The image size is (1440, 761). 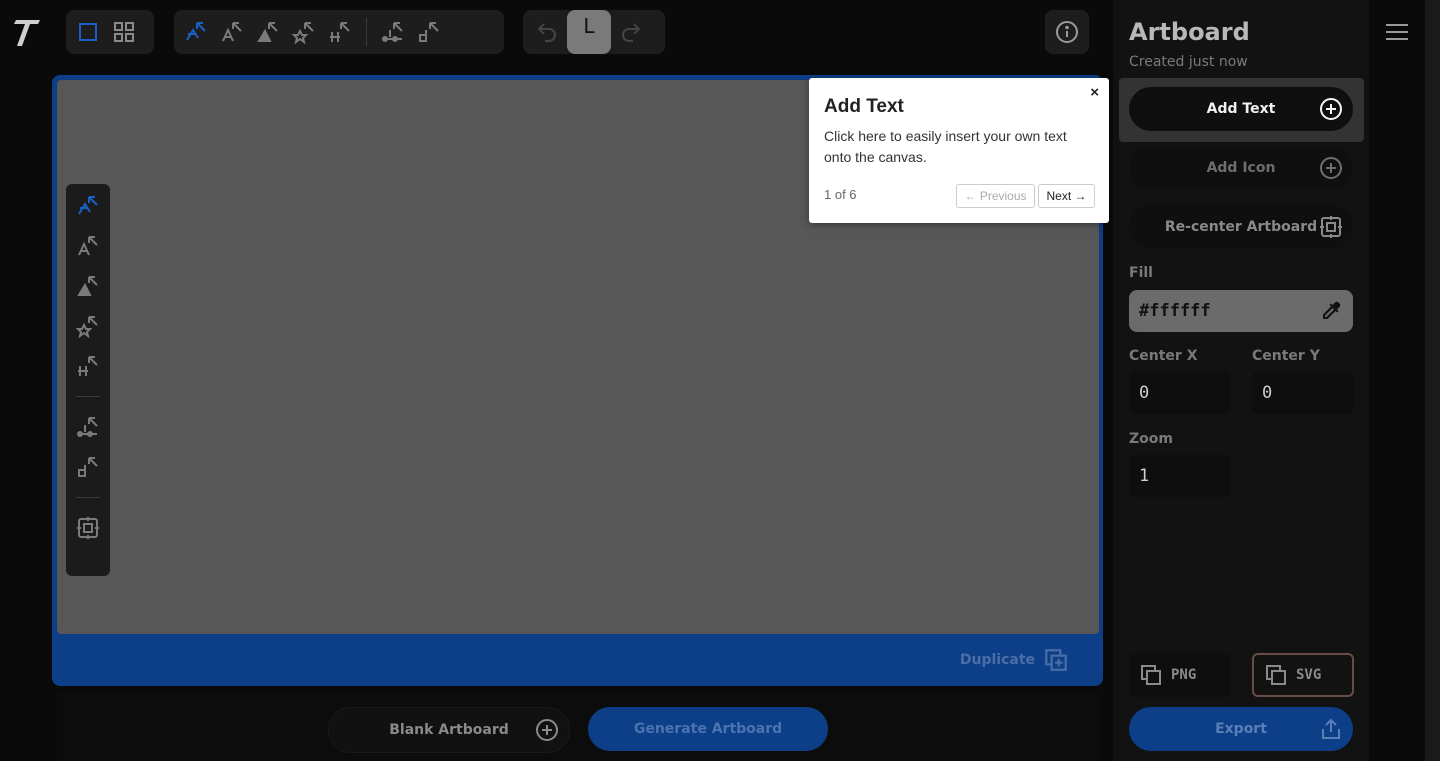 What do you see at coordinates (1184, 675) in the screenshot?
I see `png-label: PNG` at bounding box center [1184, 675].